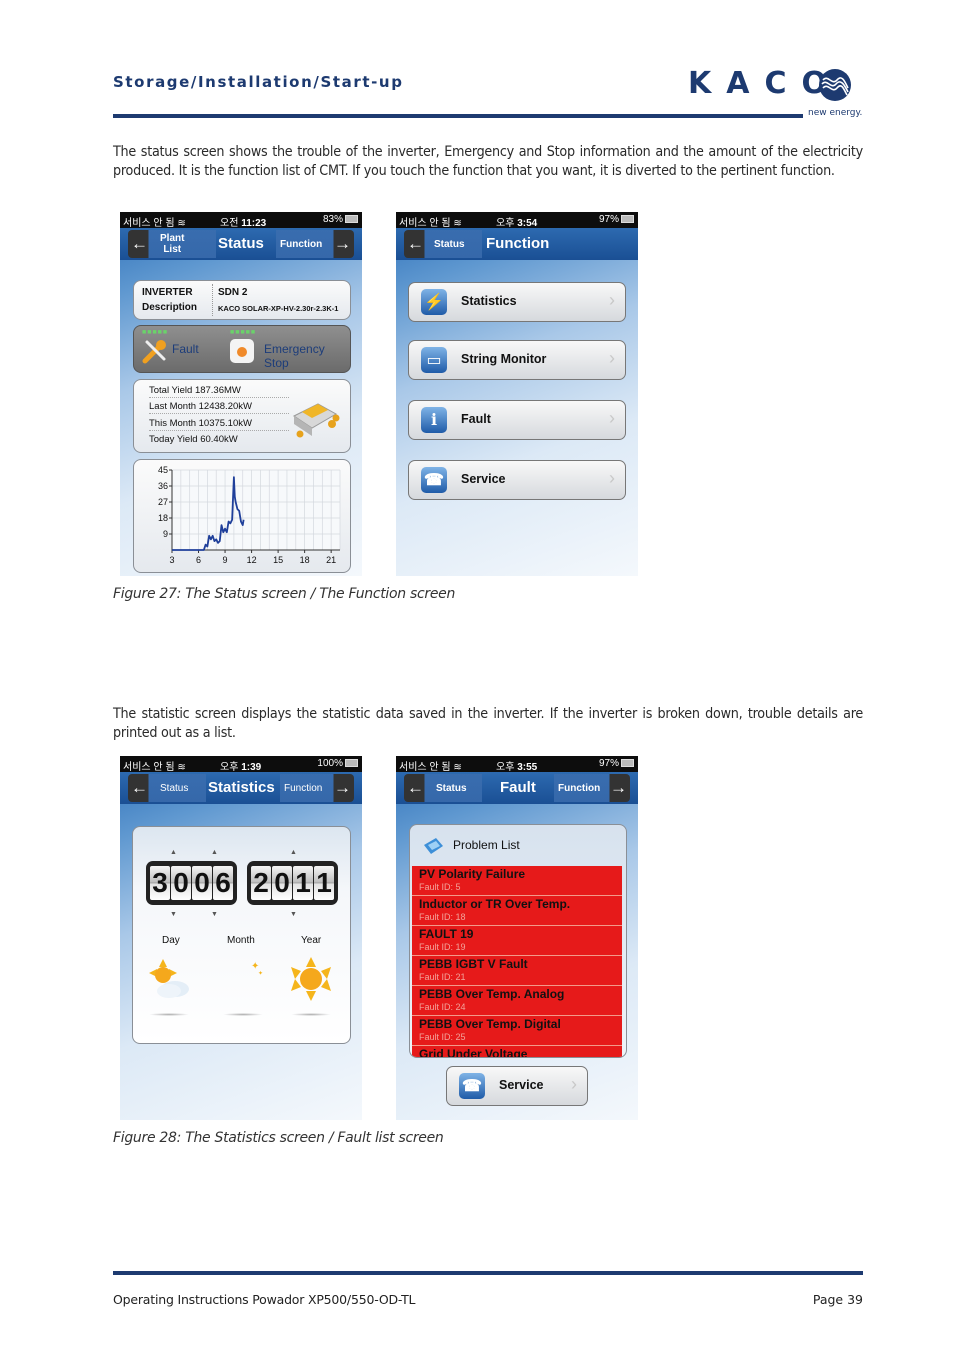 Image resolution: width=954 pixels, height=1350 pixels. What do you see at coordinates (837, 1299) in the screenshot?
I see `page-number: Page 39` at bounding box center [837, 1299].